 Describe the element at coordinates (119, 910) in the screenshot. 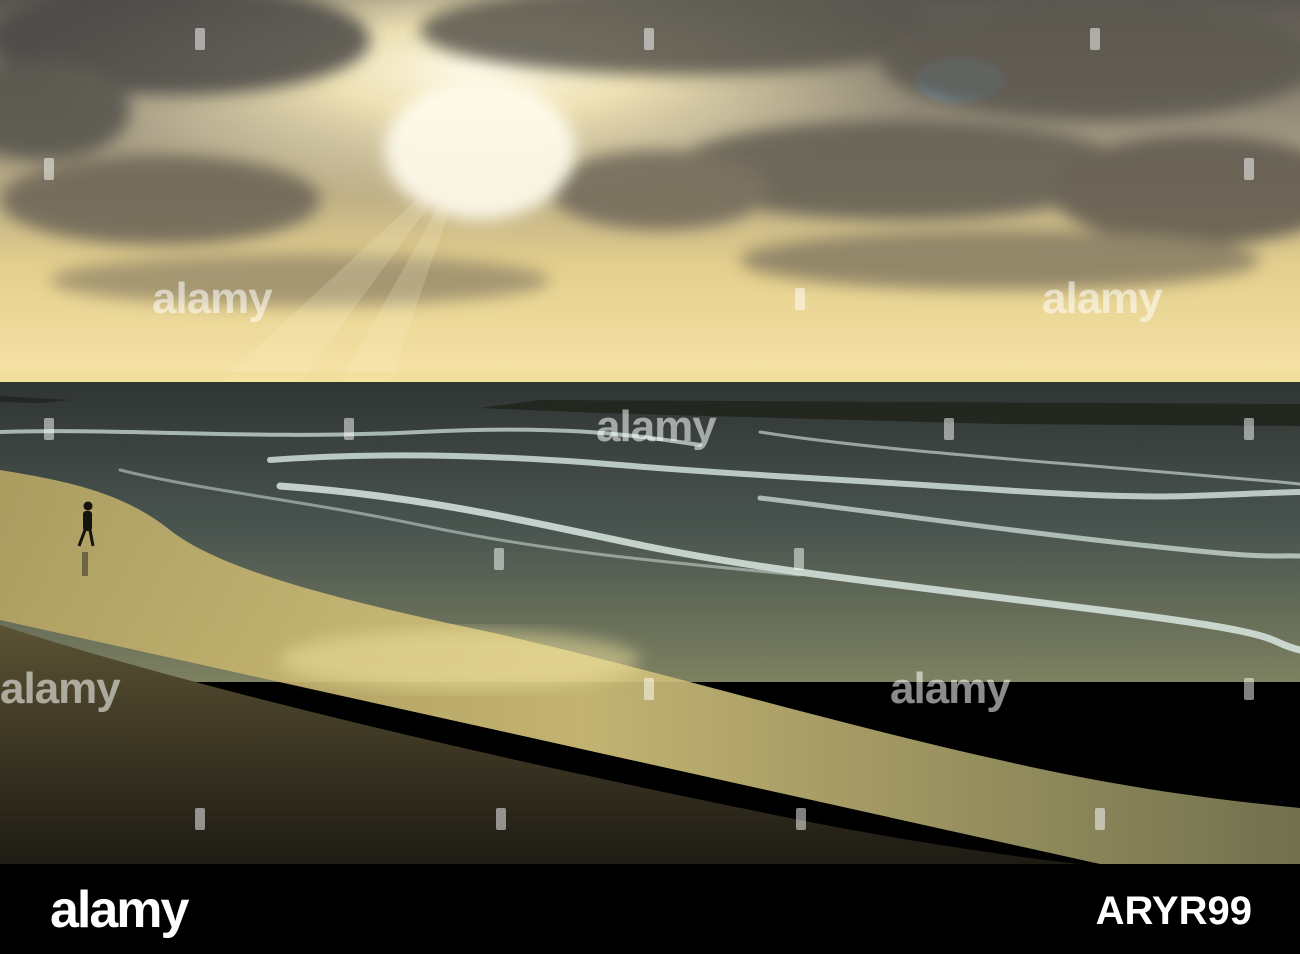

I see `brand-logo: alamy` at that location.